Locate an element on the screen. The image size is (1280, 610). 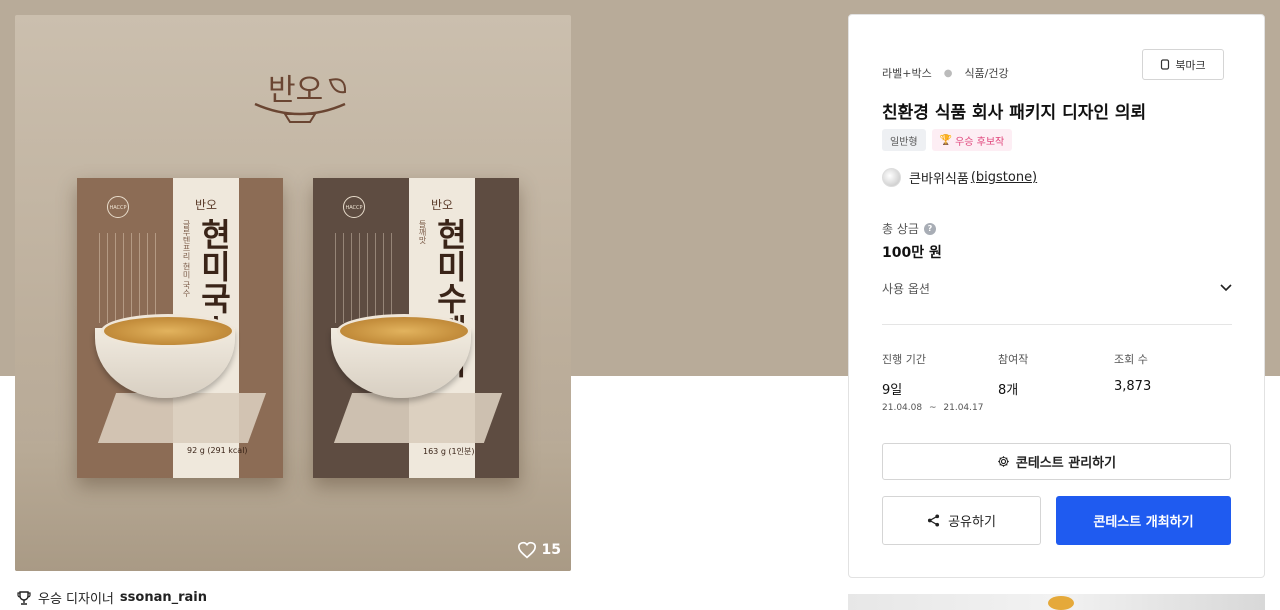
share-button: 공유하기 is located at coordinates (961, 520).